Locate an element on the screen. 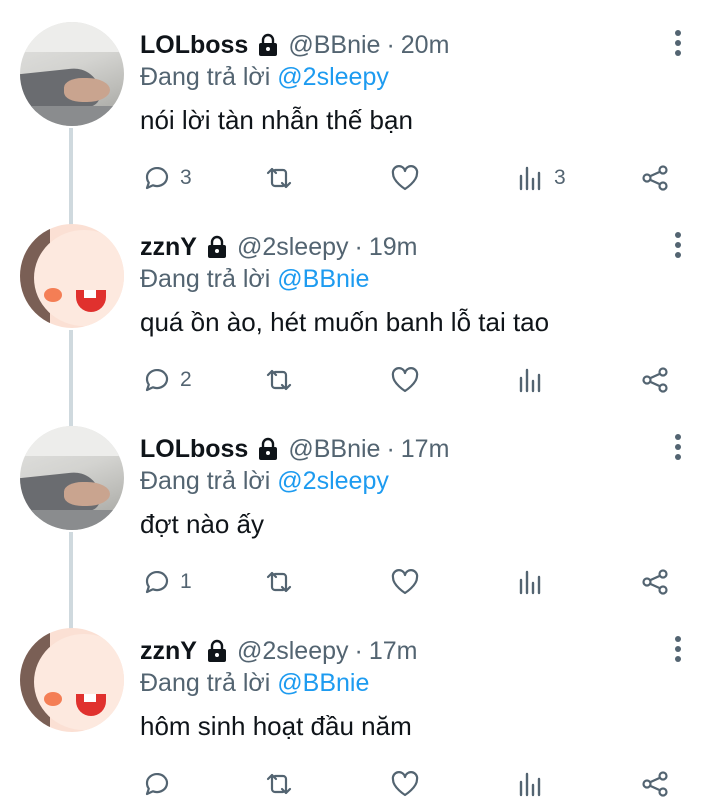  reply-count: 3 is located at coordinates (186, 177).